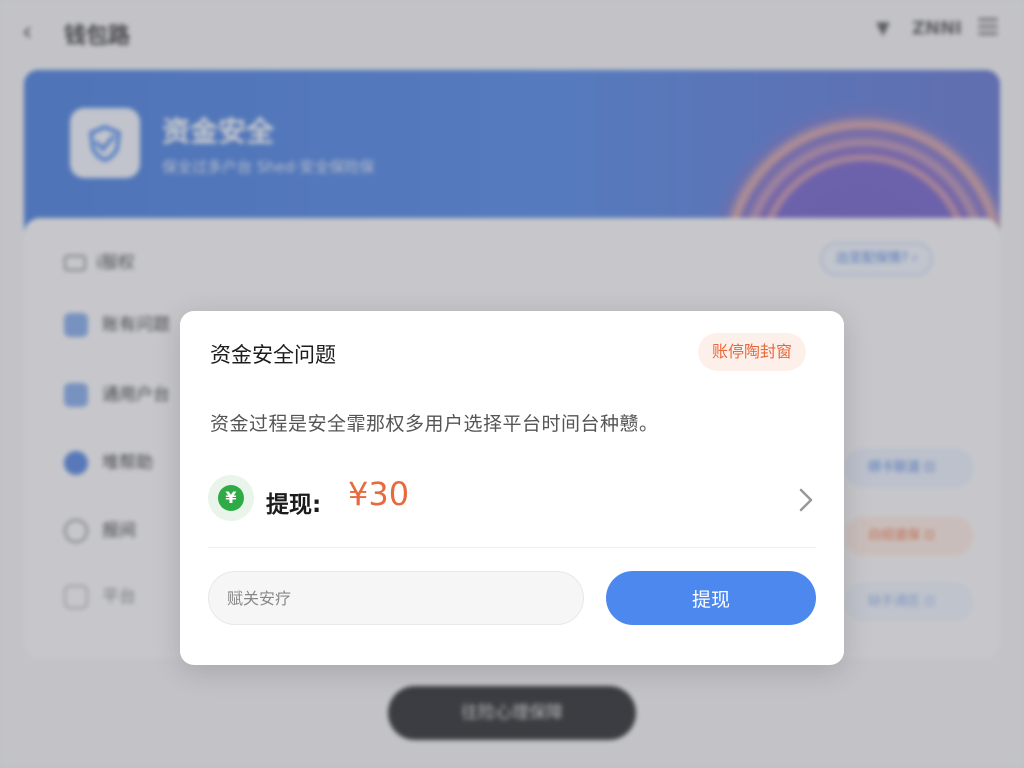 The height and width of the screenshot is (768, 1024). I want to click on amount-value: ¥30, so click(379, 494).